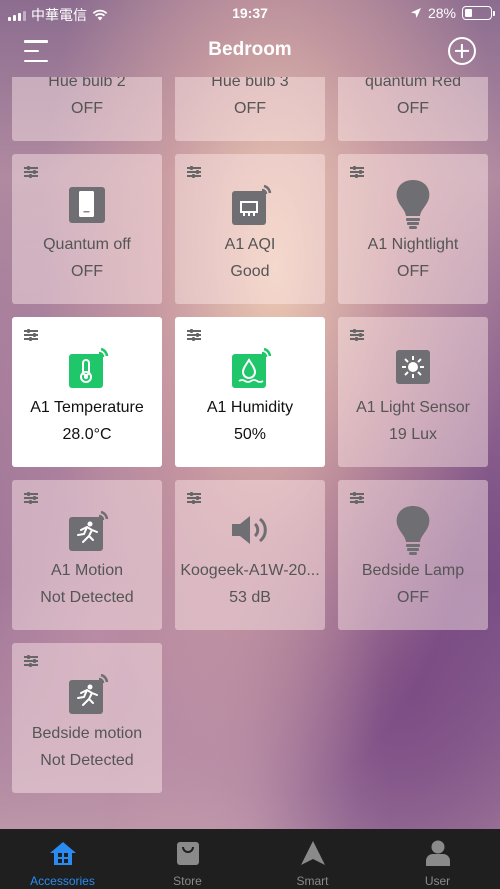 Image resolution: width=500 pixels, height=889 pixels. I want to click on accessory-tile: A1 Light Sensor 19 Lux, so click(413, 392).